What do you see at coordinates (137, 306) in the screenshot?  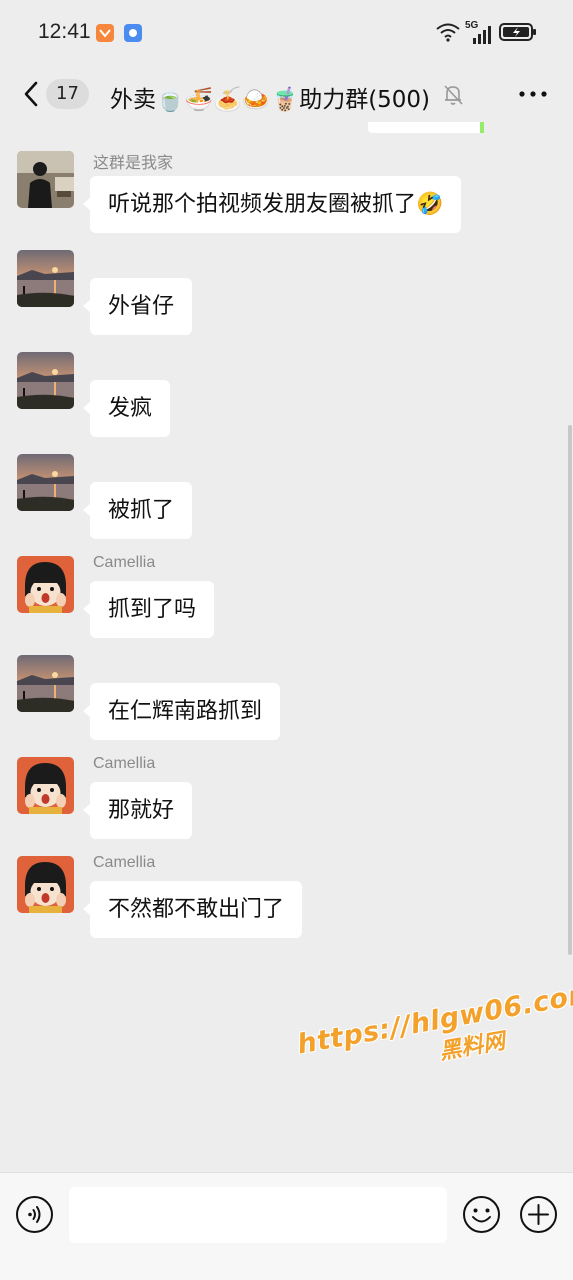 I see `message-bubble: 外省仔` at bounding box center [137, 306].